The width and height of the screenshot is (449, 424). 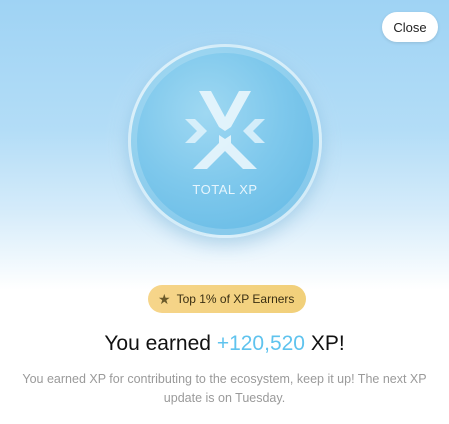 I want to click on coin-label: TOTAL XP, so click(x=225, y=189).